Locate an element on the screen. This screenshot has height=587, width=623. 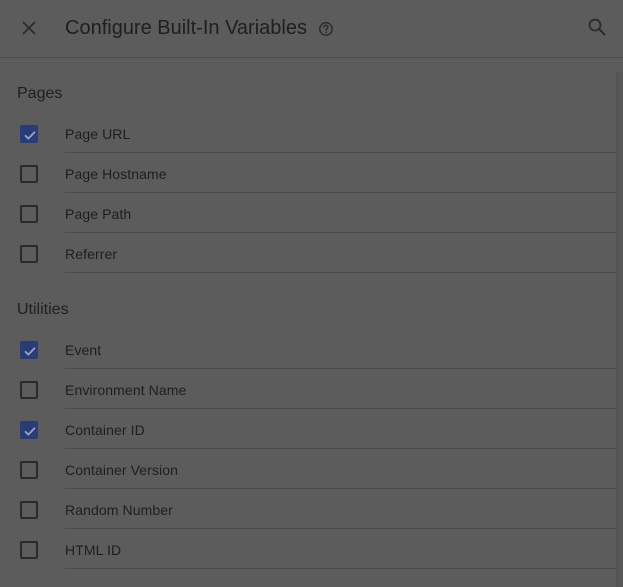
variable-label: Random Number is located at coordinates (119, 510).